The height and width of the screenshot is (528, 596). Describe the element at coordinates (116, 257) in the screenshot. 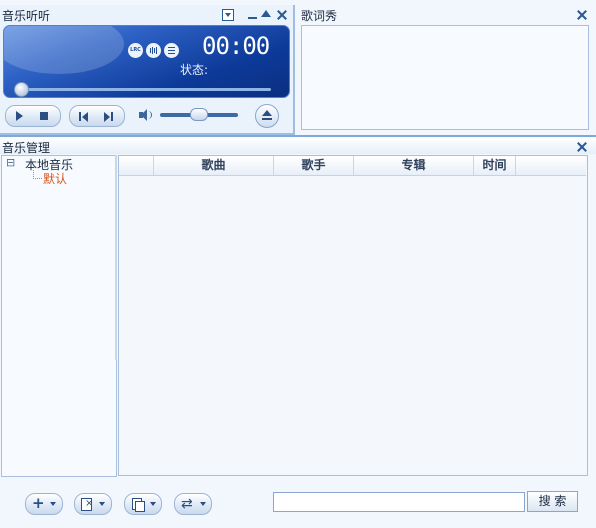

I see `tree-splitter` at that location.